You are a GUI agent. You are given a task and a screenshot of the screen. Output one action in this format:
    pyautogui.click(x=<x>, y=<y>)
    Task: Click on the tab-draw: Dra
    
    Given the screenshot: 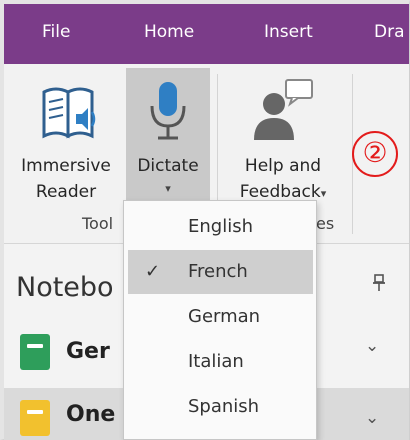 What is the action you would take?
    pyautogui.click(x=389, y=32)
    